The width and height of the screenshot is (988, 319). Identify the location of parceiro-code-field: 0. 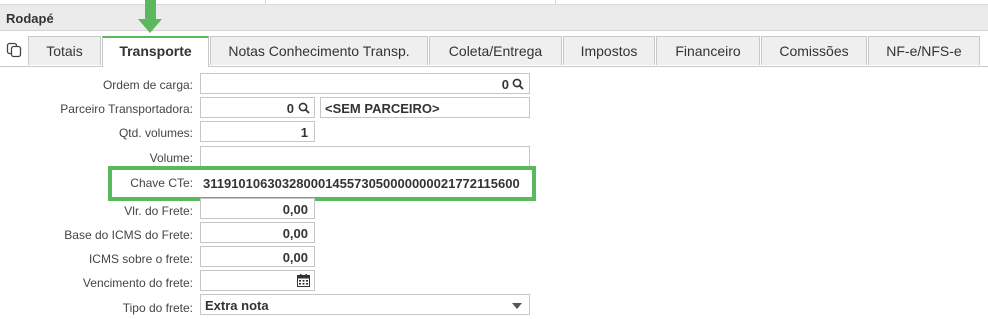
(257, 107).